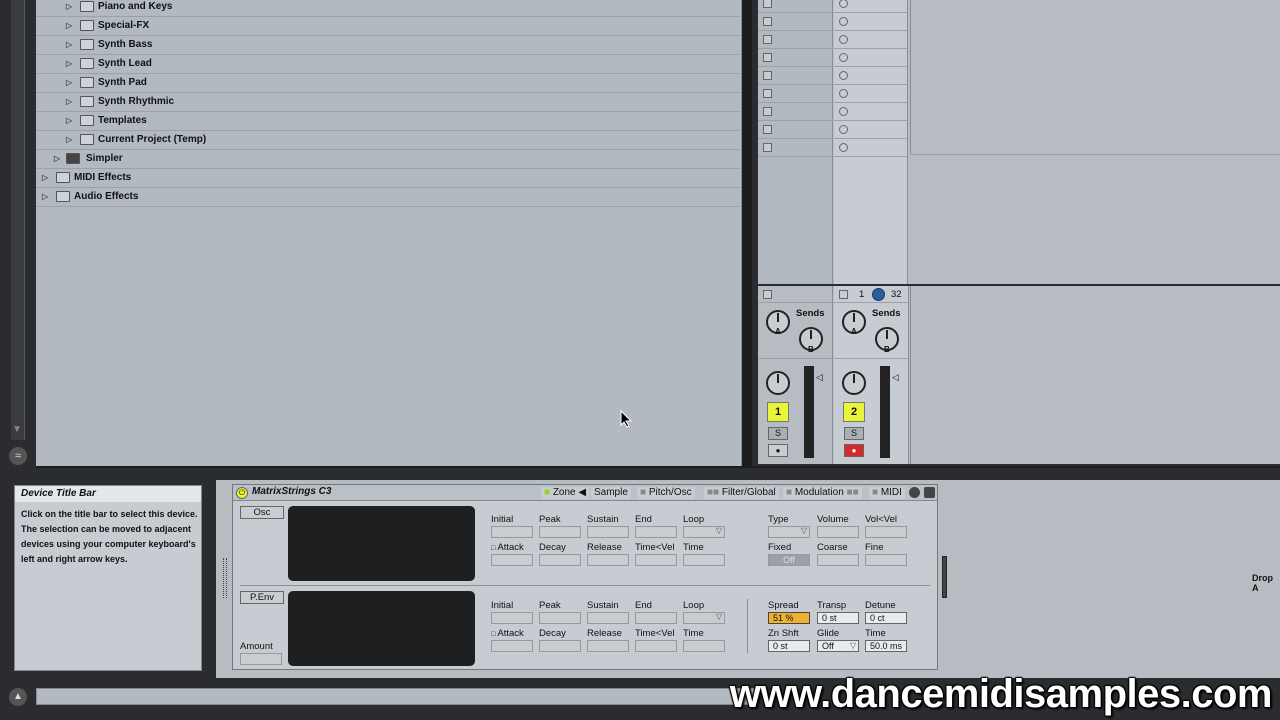 Image resolution: width=1280 pixels, height=720 pixels. What do you see at coordinates (886, 532) in the screenshot?
I see `osc-volvel-field` at bounding box center [886, 532].